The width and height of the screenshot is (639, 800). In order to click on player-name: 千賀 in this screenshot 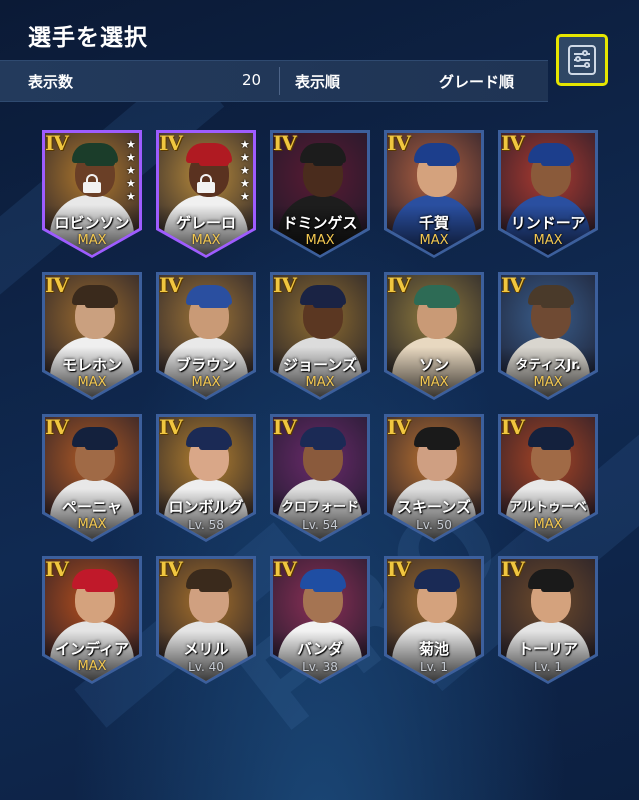, I will do `click(433, 223)`.